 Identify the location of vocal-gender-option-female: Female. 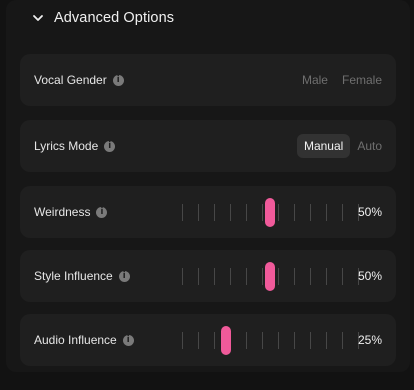
(362, 80).